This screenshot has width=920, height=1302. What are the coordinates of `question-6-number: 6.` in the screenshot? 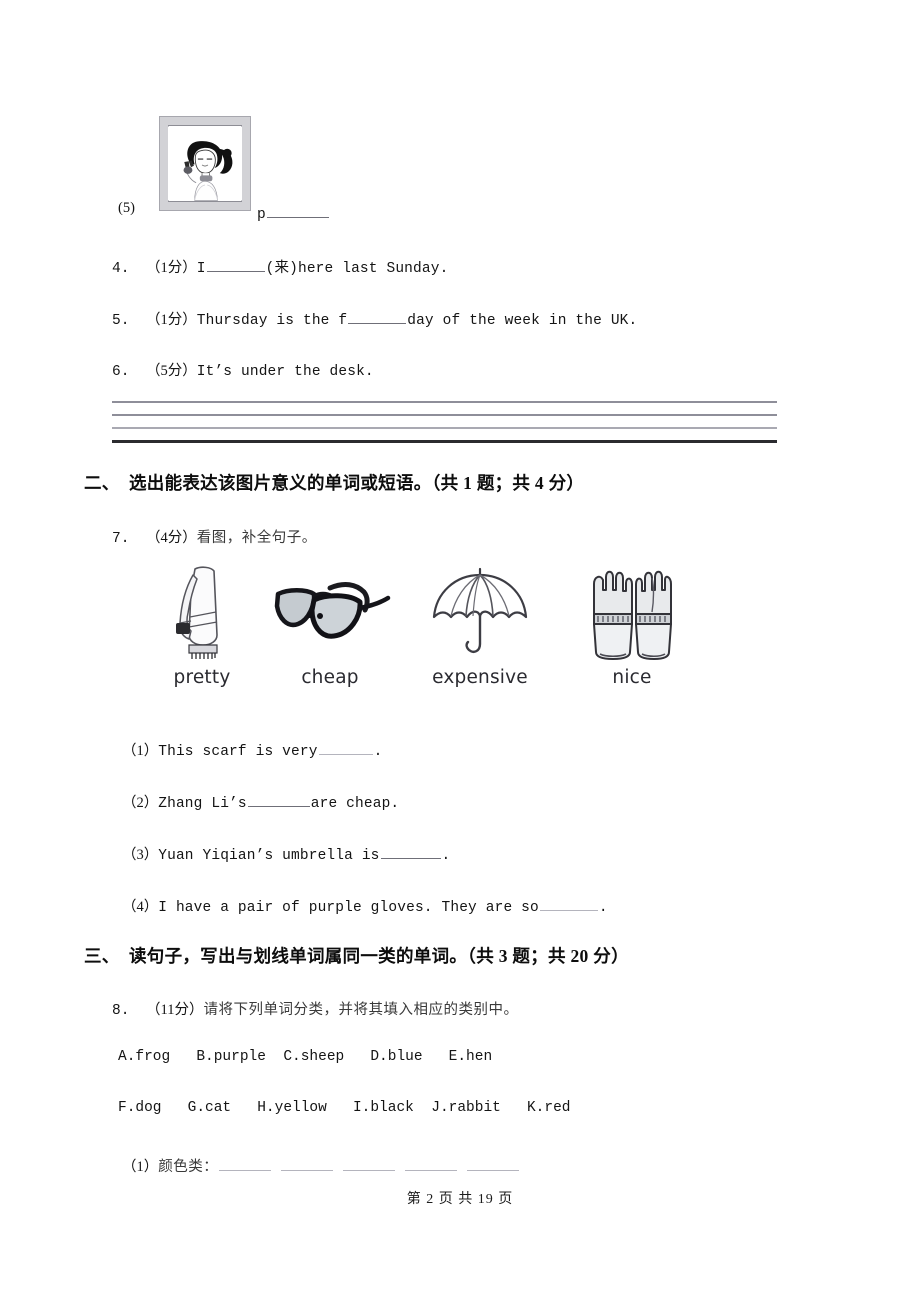 It's located at (121, 372).